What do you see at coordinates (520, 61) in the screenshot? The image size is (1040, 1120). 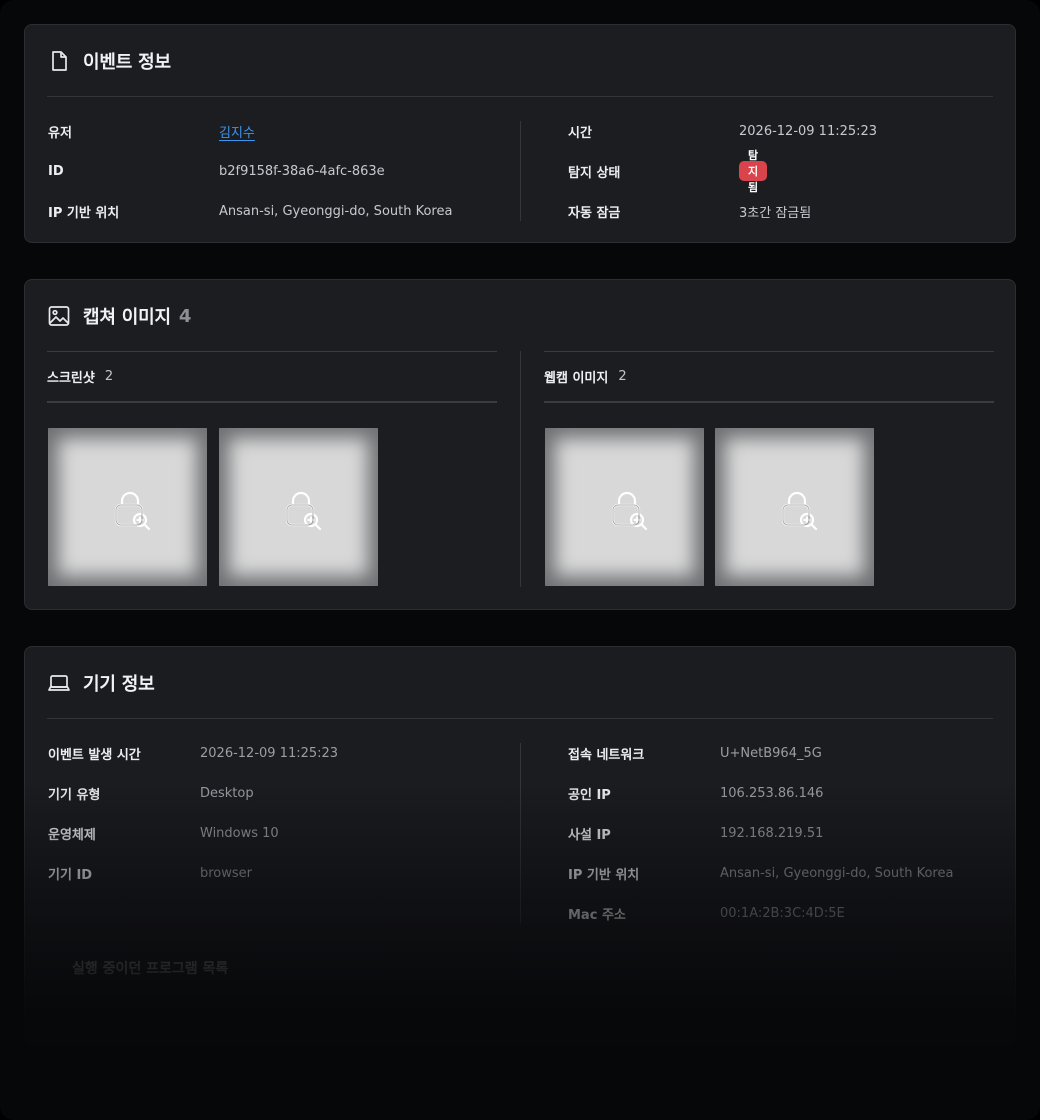 I see `event-info-header: 이벤트 정보` at bounding box center [520, 61].